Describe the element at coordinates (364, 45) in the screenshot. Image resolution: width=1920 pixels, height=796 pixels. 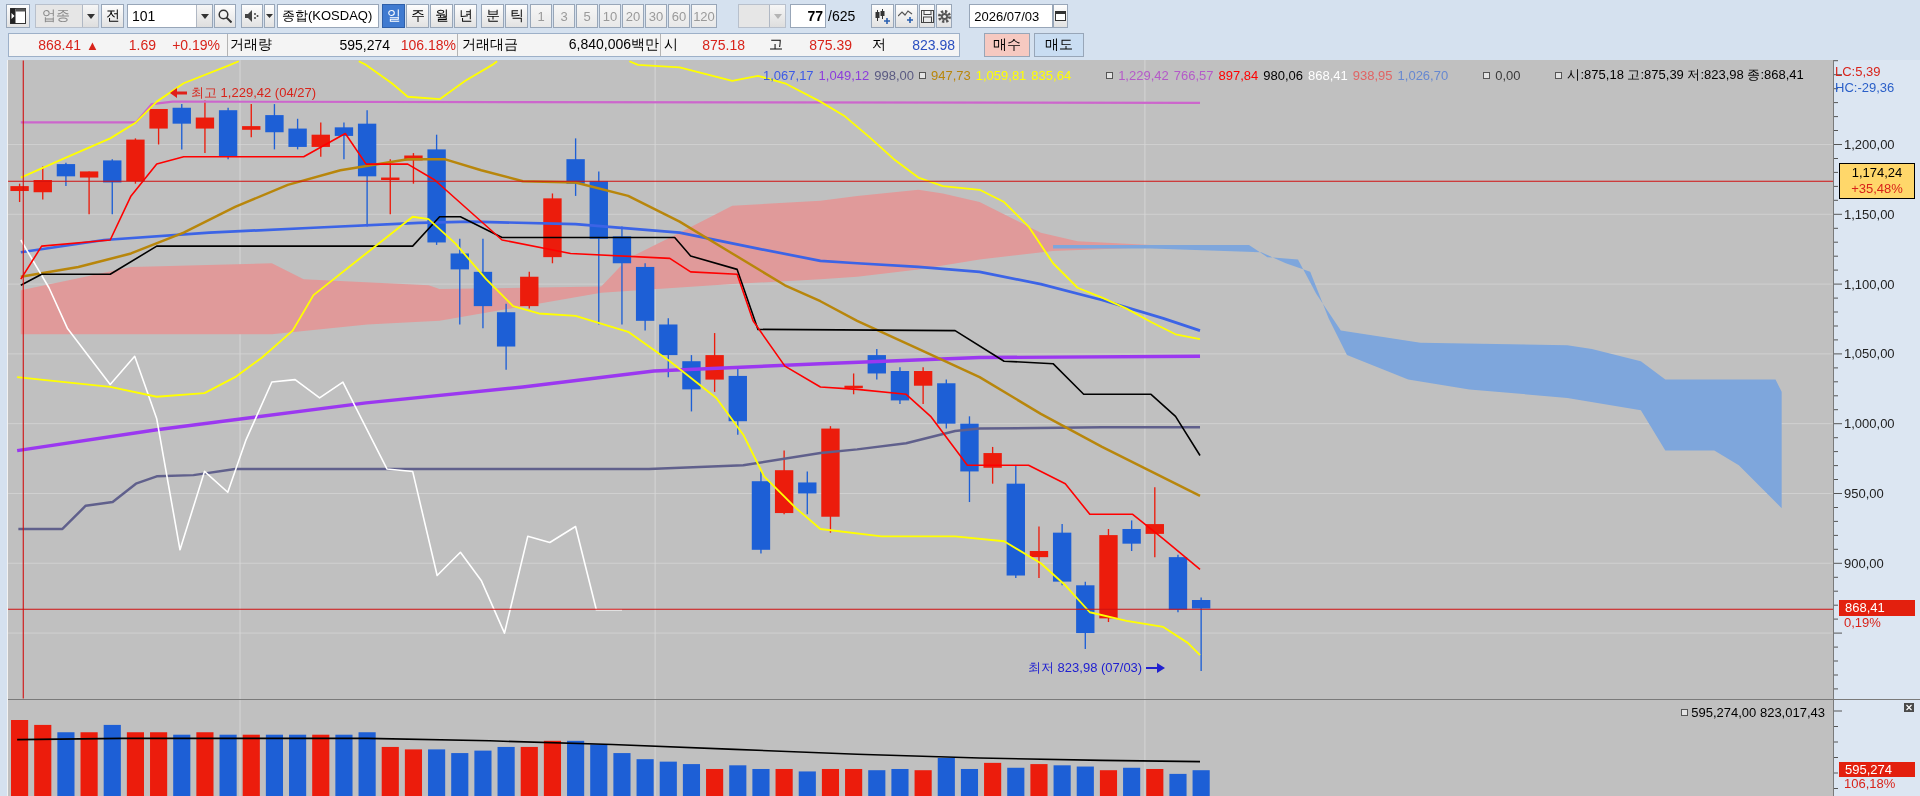
I see `volume-value: 595,274` at that location.